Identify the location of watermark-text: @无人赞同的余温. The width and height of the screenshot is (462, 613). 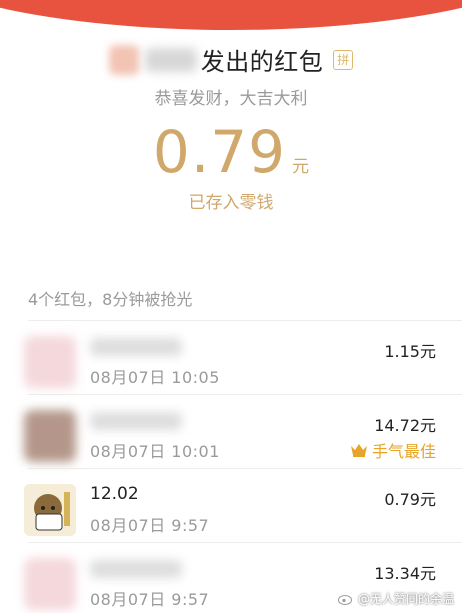
(405, 599).